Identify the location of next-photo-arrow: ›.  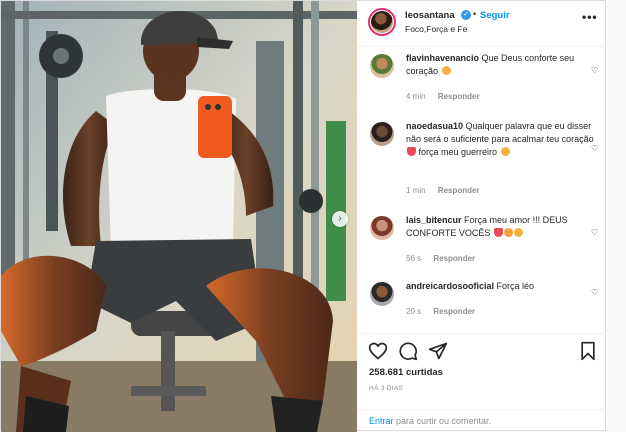
(340, 219).